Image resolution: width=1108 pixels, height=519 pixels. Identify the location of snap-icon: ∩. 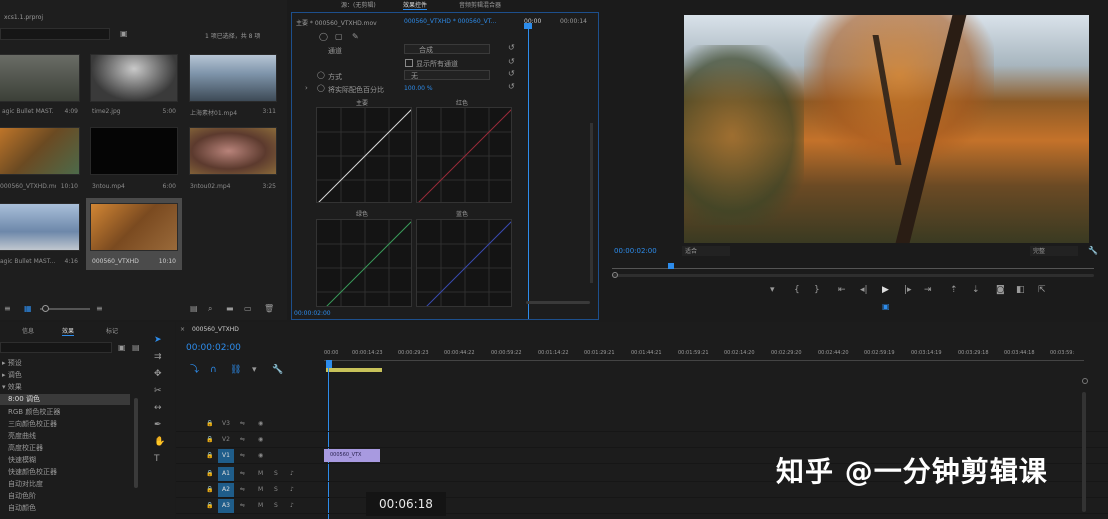
(213, 370).